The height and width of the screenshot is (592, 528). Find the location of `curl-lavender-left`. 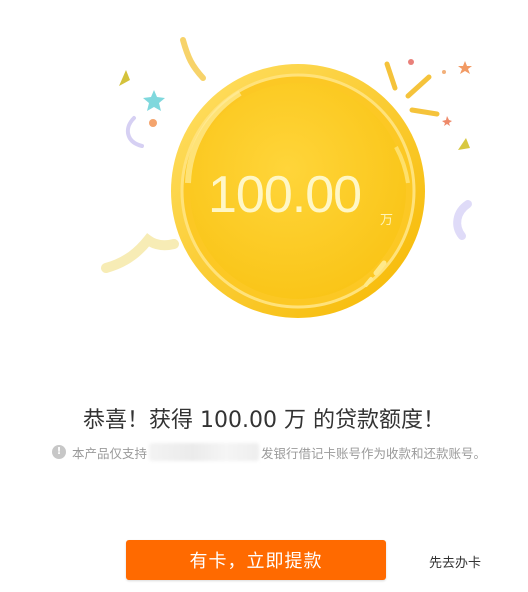

curl-lavender-left is located at coordinates (134, 132).